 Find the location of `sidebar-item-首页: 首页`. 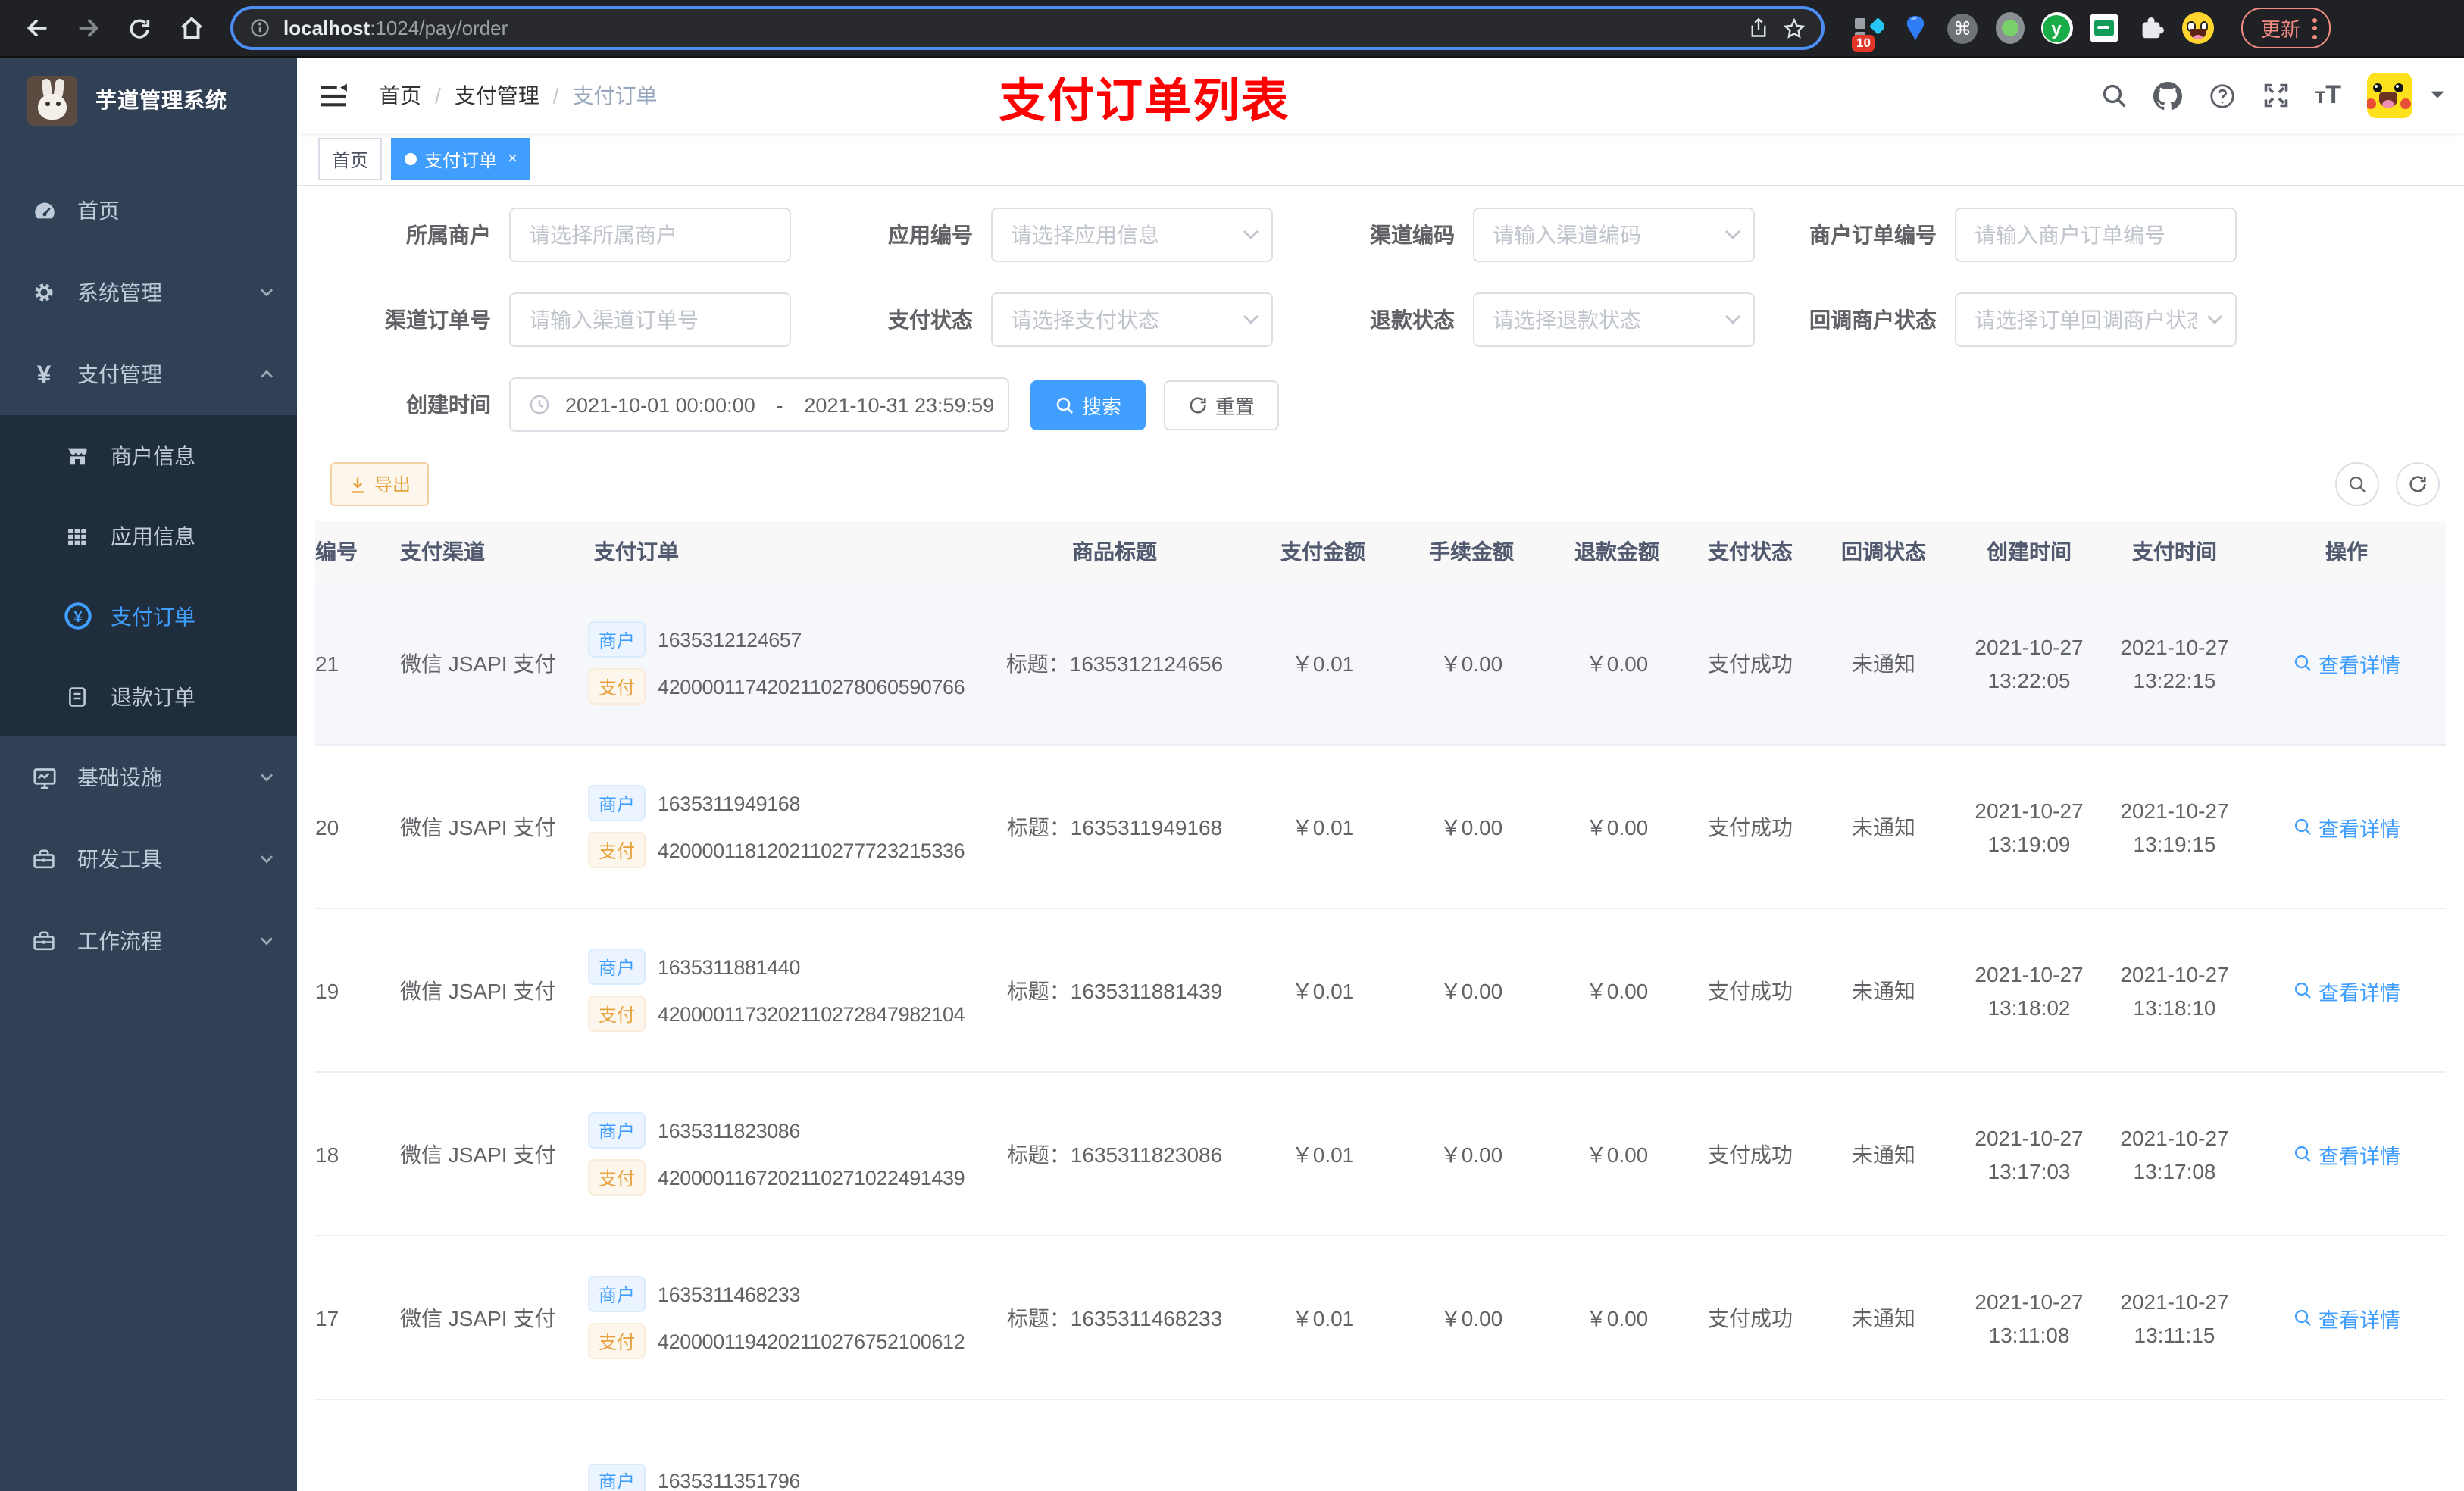

sidebar-item-首页: 首页 is located at coordinates (148, 211).